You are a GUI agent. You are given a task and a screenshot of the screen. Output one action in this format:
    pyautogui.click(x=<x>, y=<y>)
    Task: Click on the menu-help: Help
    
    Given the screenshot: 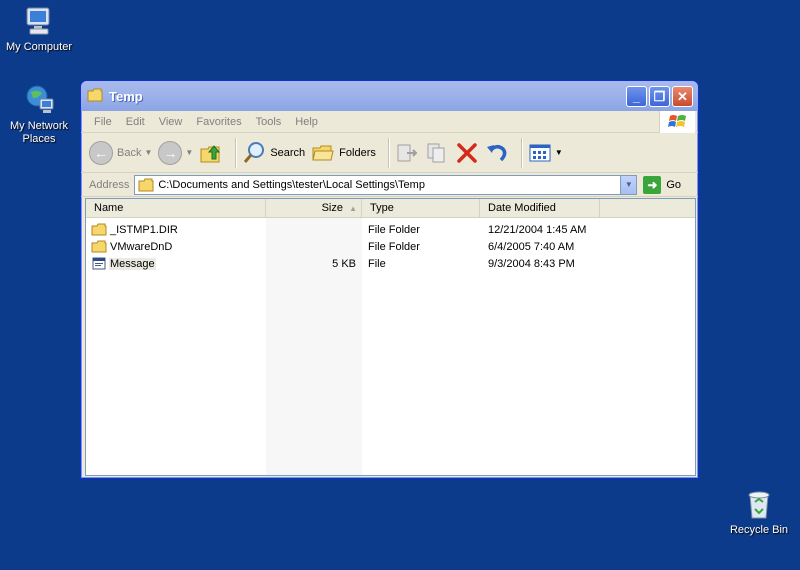 What is the action you would take?
    pyautogui.click(x=306, y=122)
    